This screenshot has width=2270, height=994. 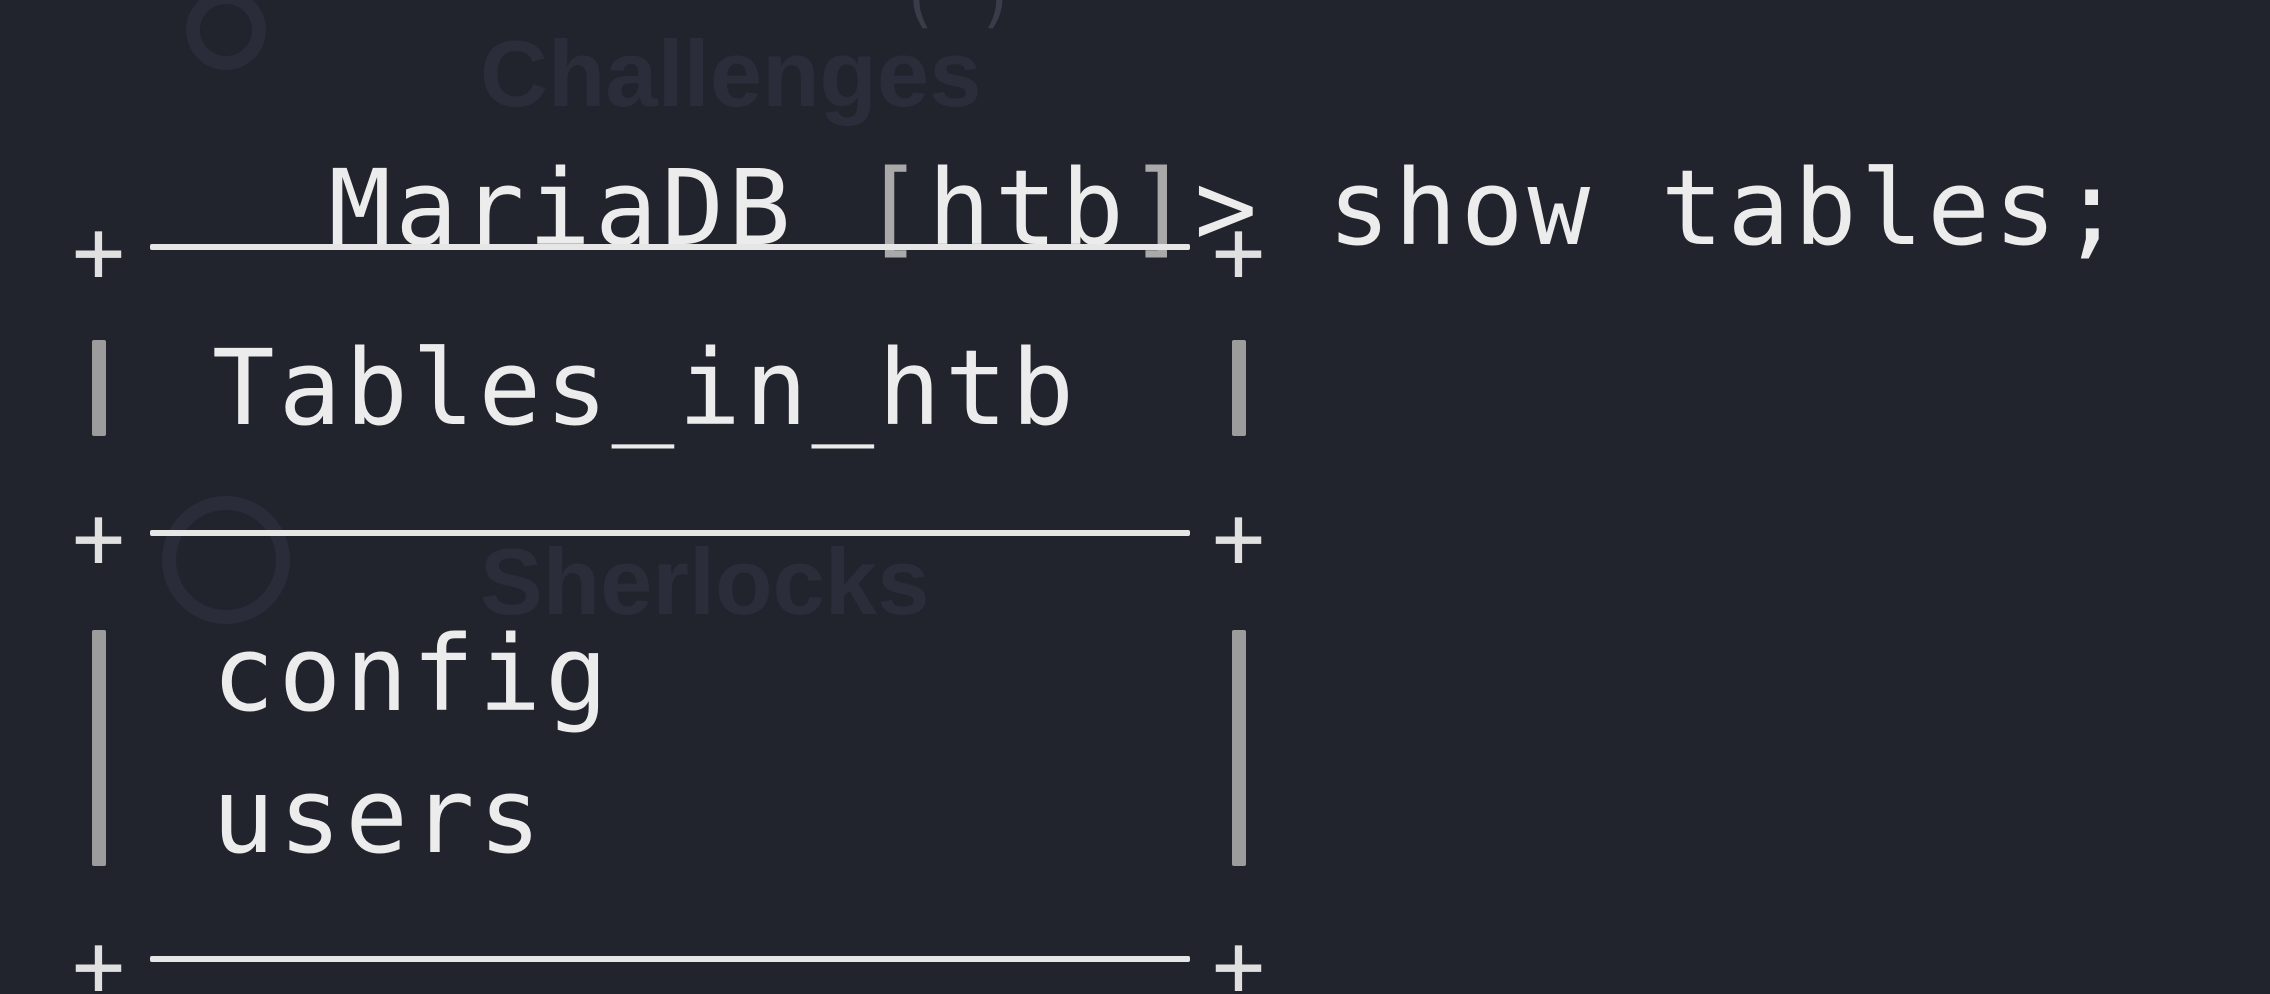 What do you see at coordinates (1161, 208) in the screenshot?
I see `prompt-bracket-close: ]` at bounding box center [1161, 208].